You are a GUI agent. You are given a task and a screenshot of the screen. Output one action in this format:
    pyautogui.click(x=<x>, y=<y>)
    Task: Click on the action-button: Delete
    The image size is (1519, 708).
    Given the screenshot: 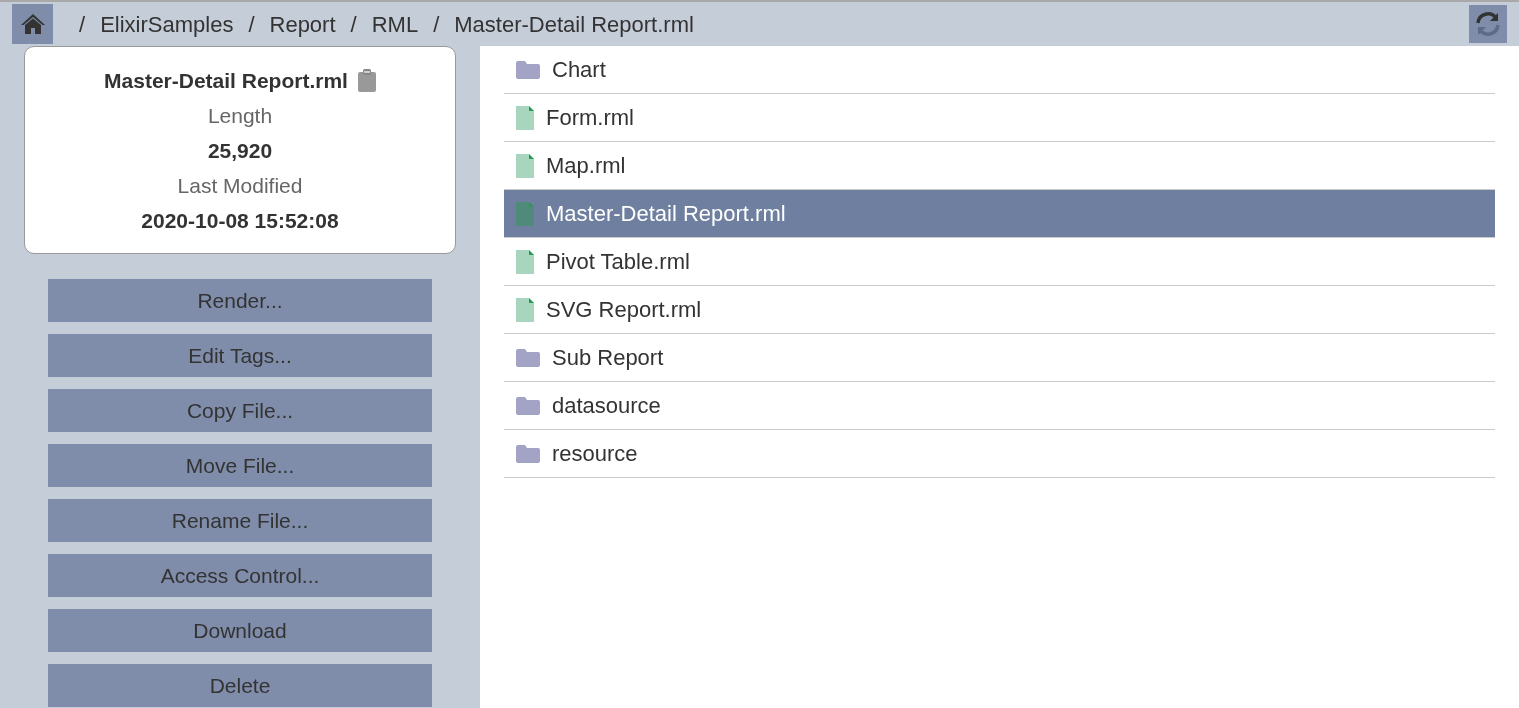 What is the action you would take?
    pyautogui.click(x=240, y=685)
    